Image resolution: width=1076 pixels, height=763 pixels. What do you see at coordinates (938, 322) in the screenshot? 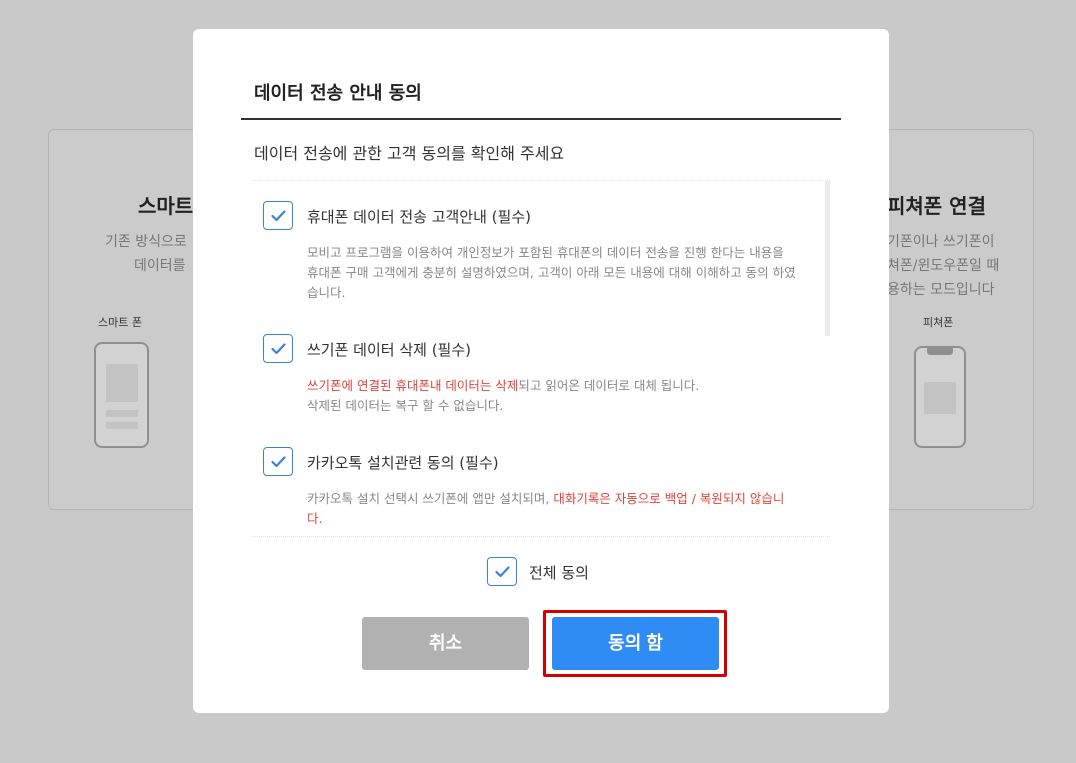
I see `phone-label: 피쳐폰` at bounding box center [938, 322].